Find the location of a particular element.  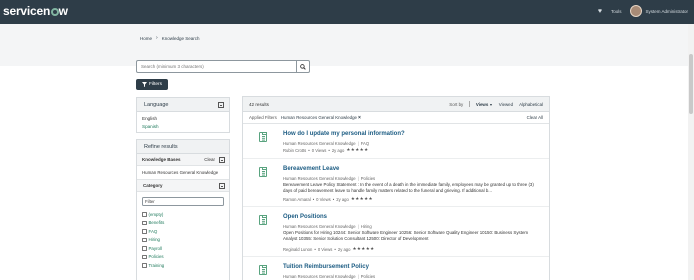

page-scrollbar is located at coordinates (691, 152).